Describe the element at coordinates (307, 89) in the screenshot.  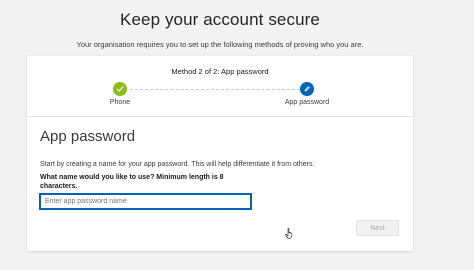
I see `pencil-icon` at that location.